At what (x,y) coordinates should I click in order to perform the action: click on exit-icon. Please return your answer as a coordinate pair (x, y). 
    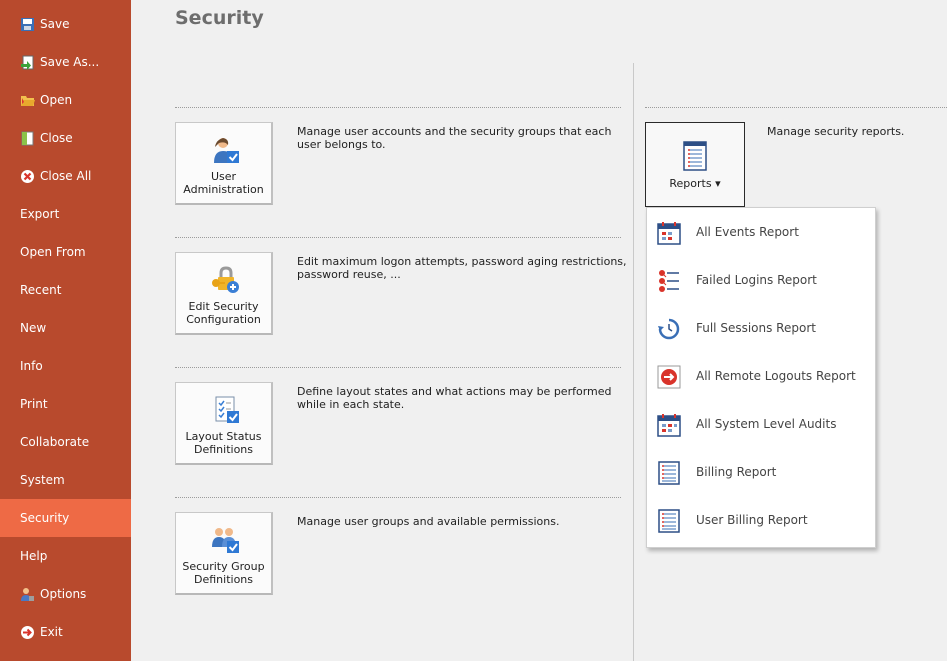
    Looking at the image, I should click on (27, 632).